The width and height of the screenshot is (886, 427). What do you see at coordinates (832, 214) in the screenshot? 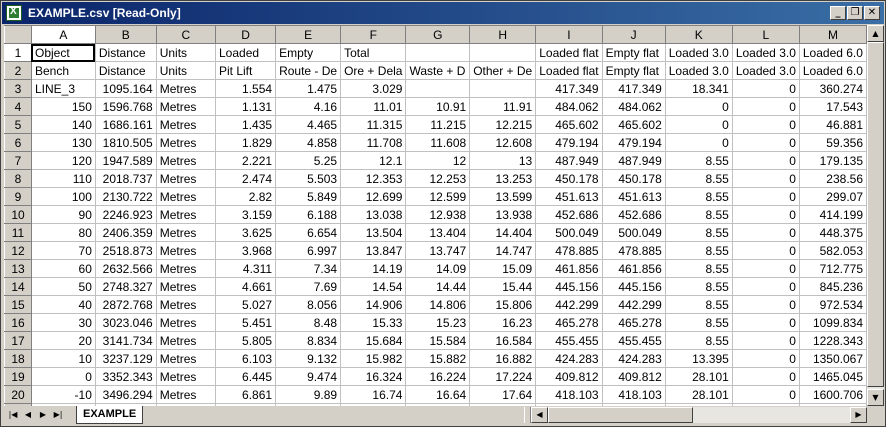
I see `cell: 414.199` at bounding box center [832, 214].